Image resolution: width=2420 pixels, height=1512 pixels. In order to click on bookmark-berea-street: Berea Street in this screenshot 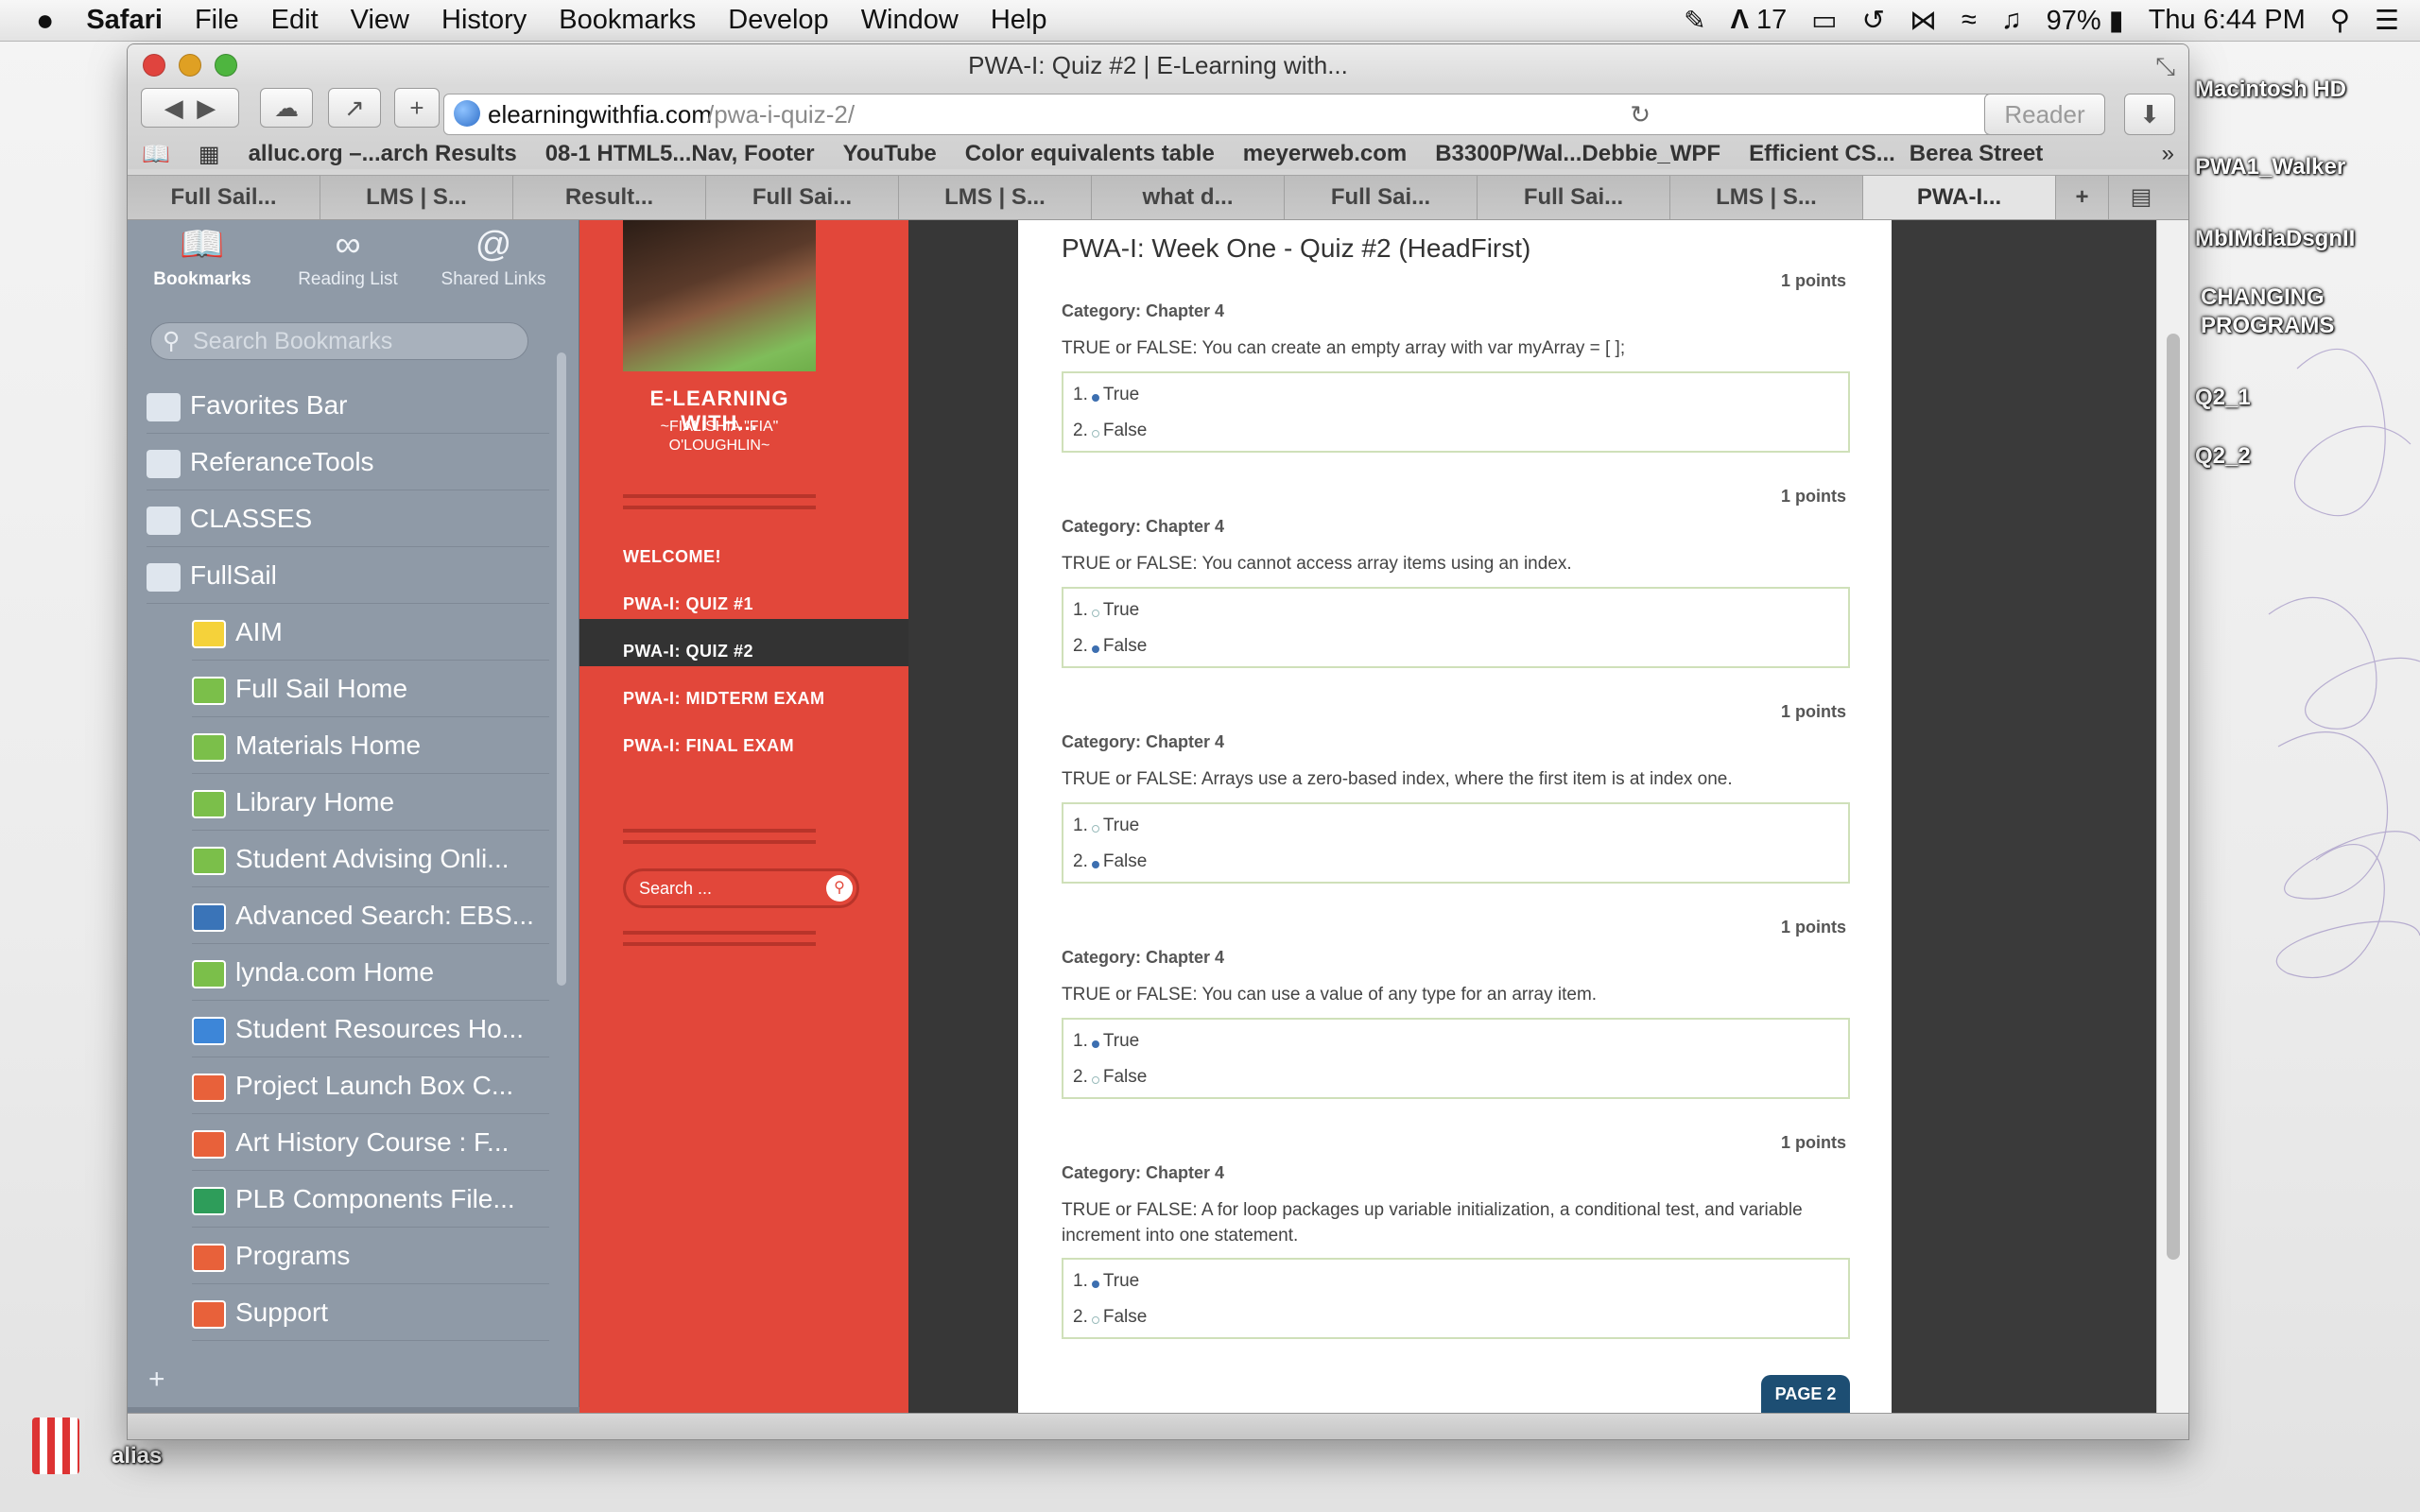, I will do `click(1984, 154)`.